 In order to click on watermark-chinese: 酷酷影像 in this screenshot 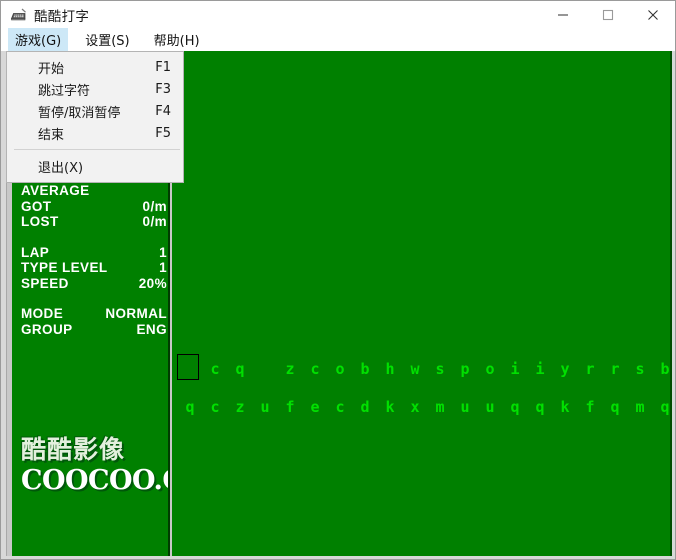, I will do `click(73, 449)`.